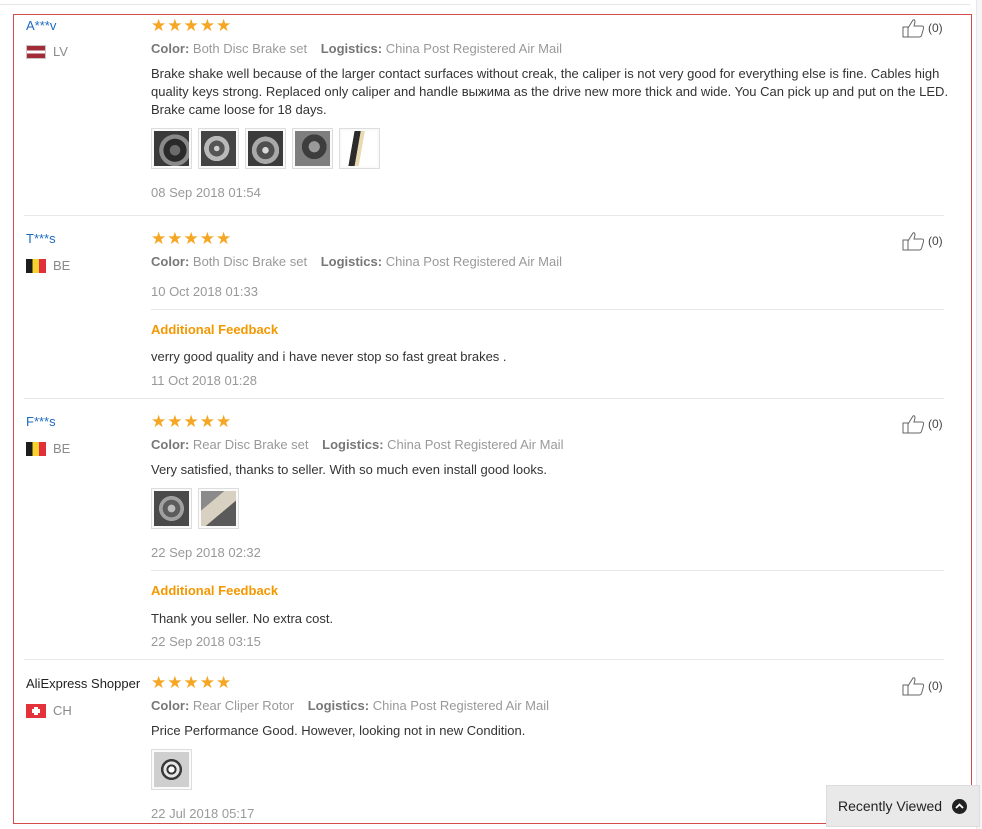 This screenshot has width=982, height=829. What do you see at coordinates (206, 192) in the screenshot?
I see `review-date: 08 Sep 2018 01:54` at bounding box center [206, 192].